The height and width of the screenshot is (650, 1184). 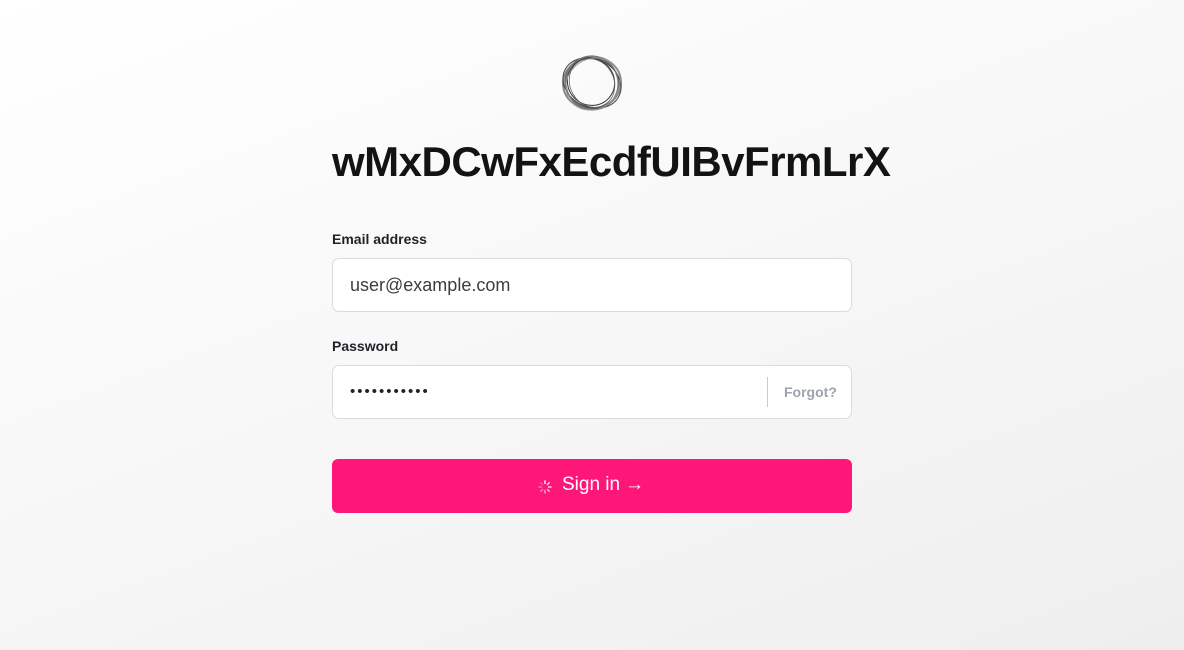 What do you see at coordinates (390, 391) in the screenshot?
I see `password-value: •••••••••••` at bounding box center [390, 391].